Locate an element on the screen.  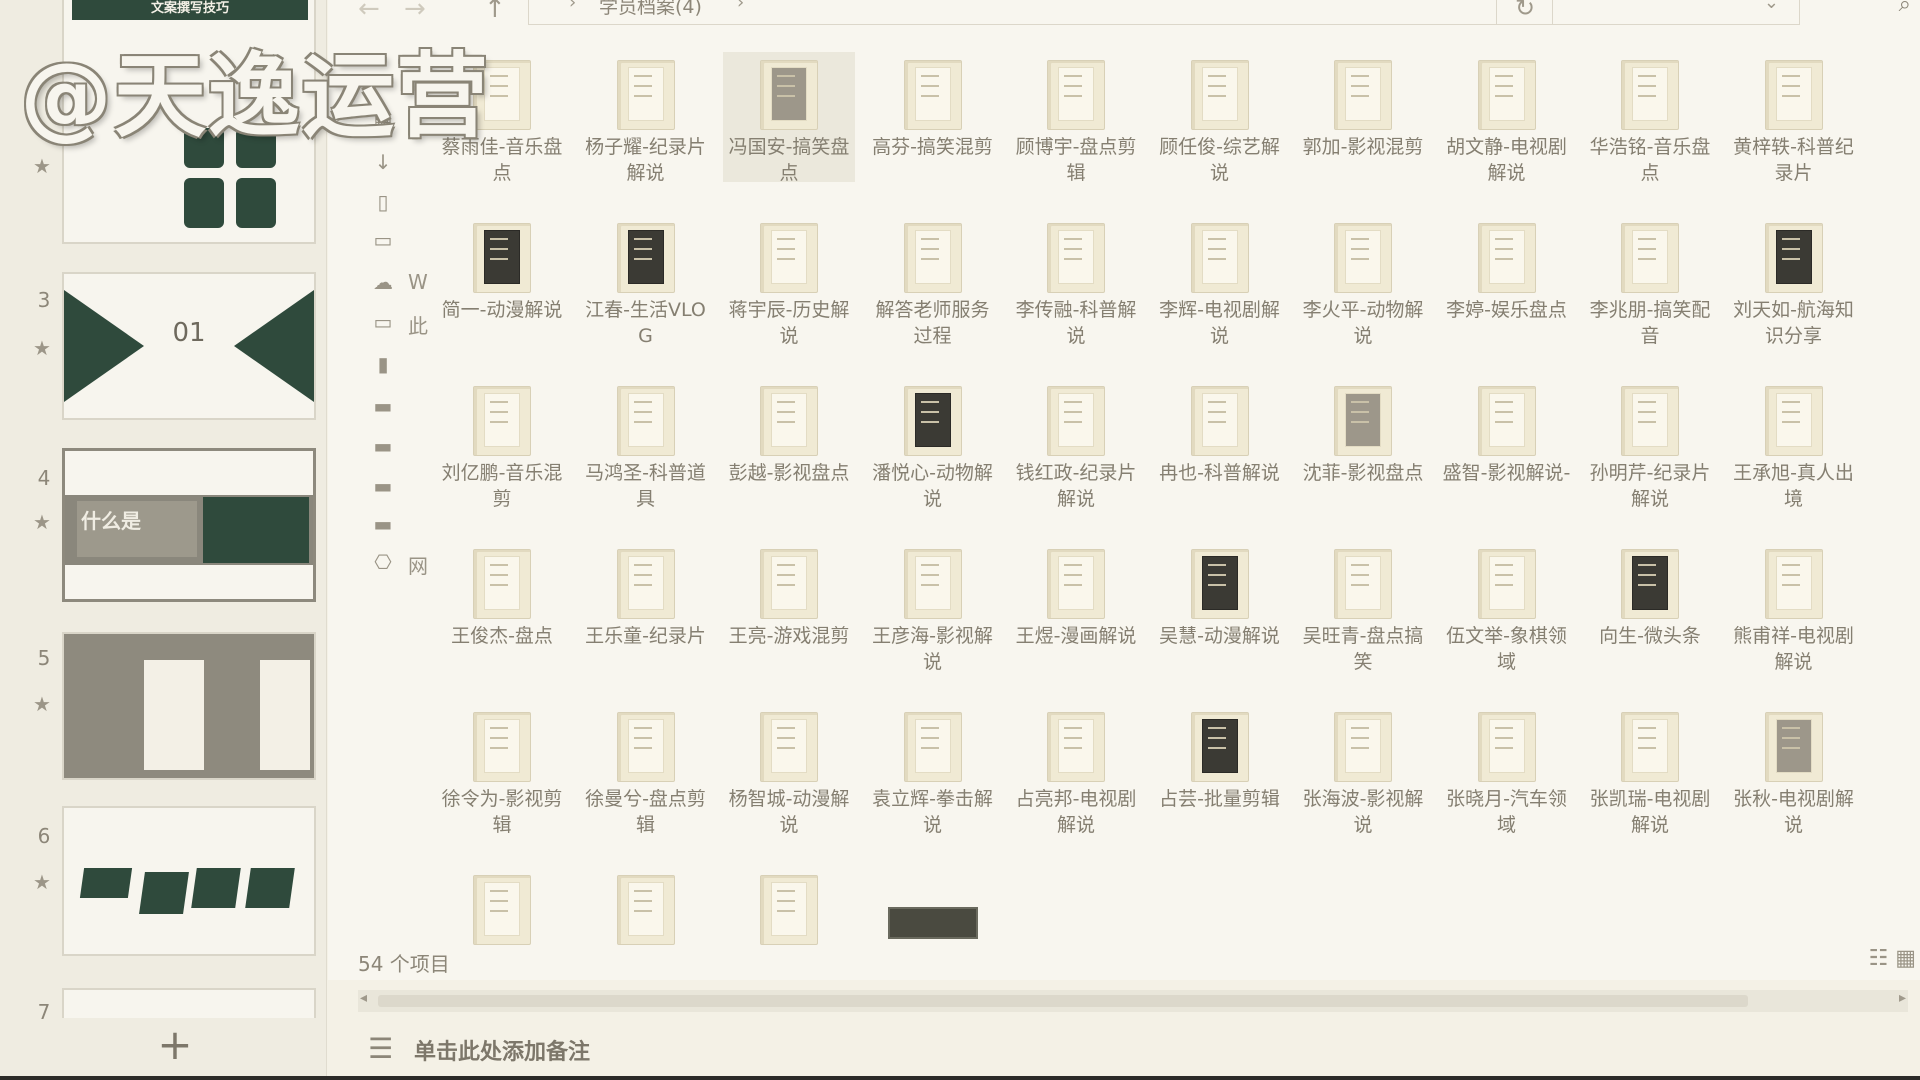
folder-item: 张凯瑞-电视剧解说 is located at coordinates (1650, 770).